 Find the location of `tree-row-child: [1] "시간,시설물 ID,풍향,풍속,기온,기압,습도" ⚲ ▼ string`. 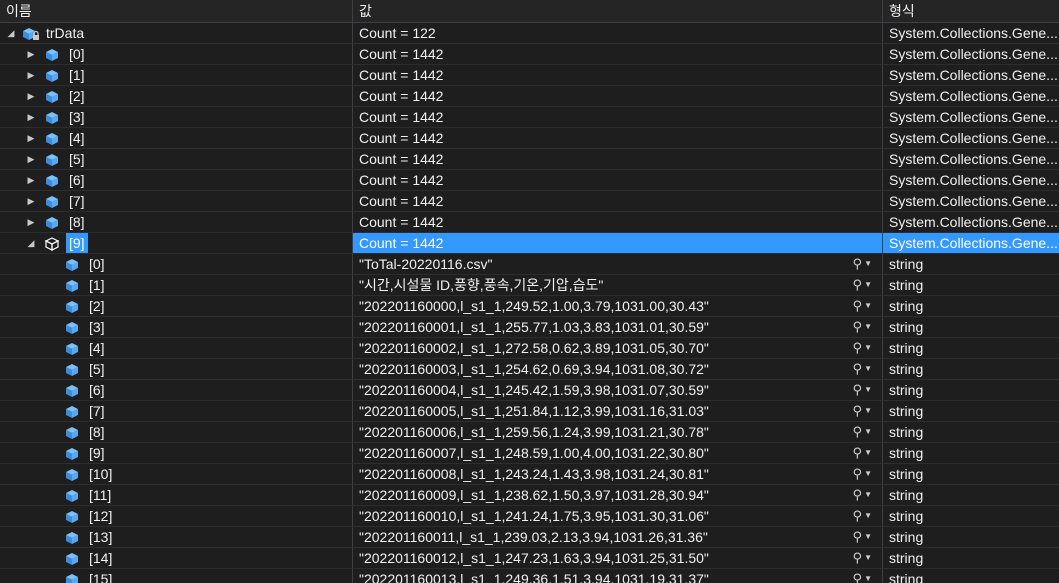

tree-row-child: [1] "시간,시설물 ID,풍향,풍속,기온,기압,습도" ⚲ ▼ string is located at coordinates (529, 285).